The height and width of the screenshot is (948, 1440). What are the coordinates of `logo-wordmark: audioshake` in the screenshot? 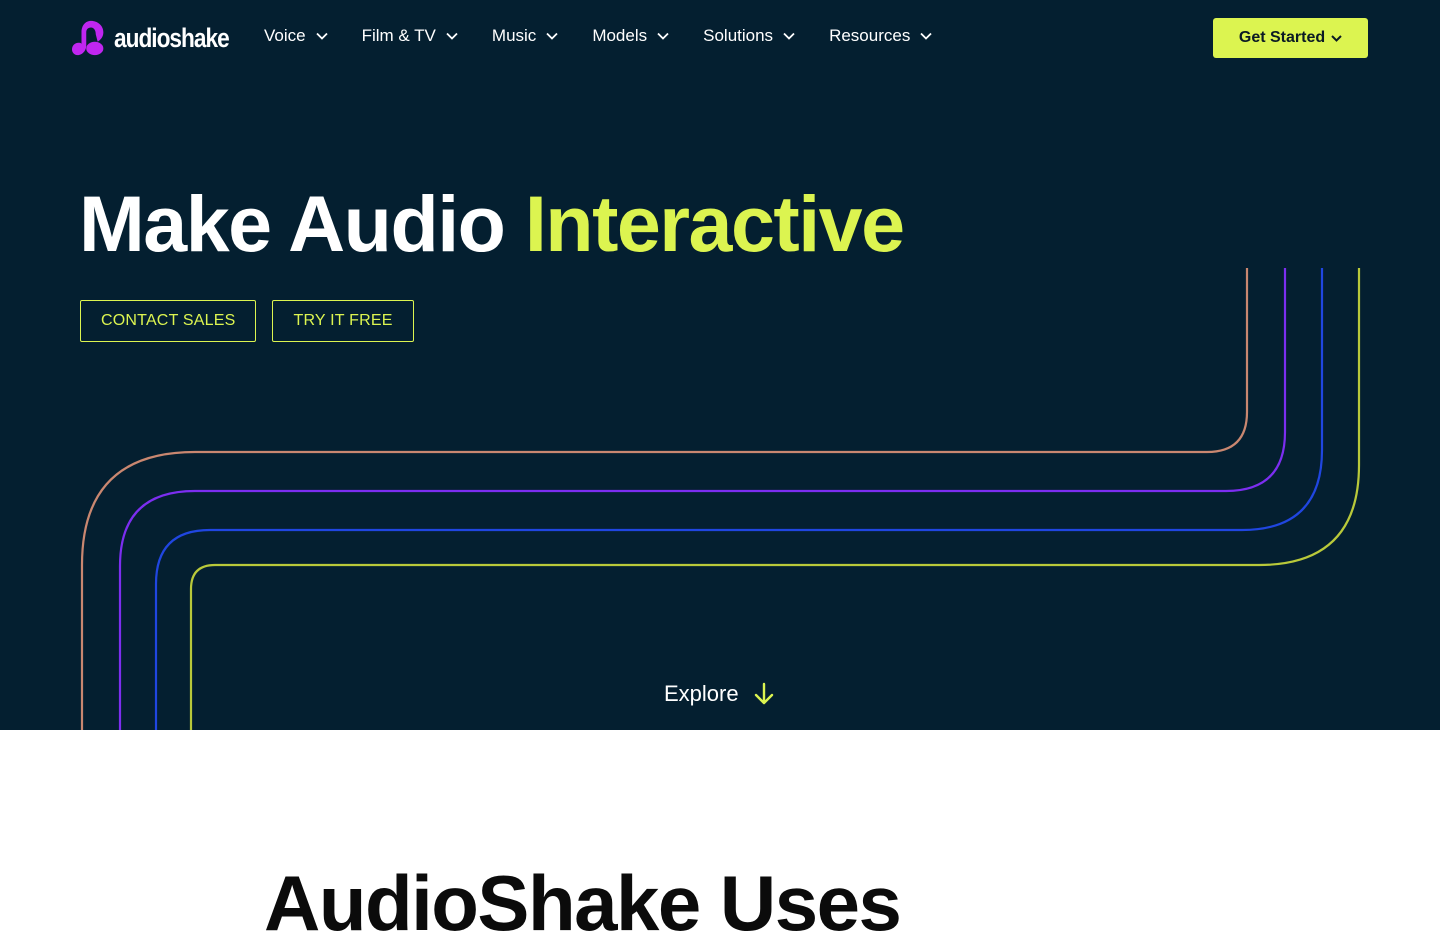 It's located at (172, 37).